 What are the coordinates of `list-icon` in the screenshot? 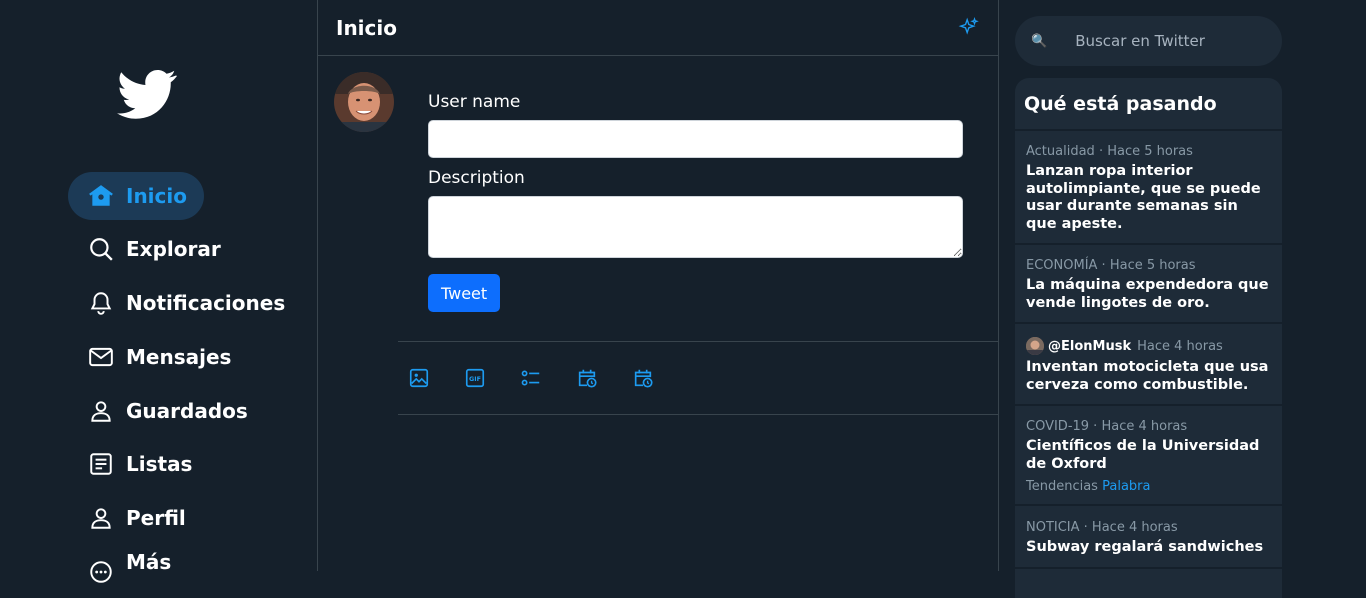 It's located at (101, 464).